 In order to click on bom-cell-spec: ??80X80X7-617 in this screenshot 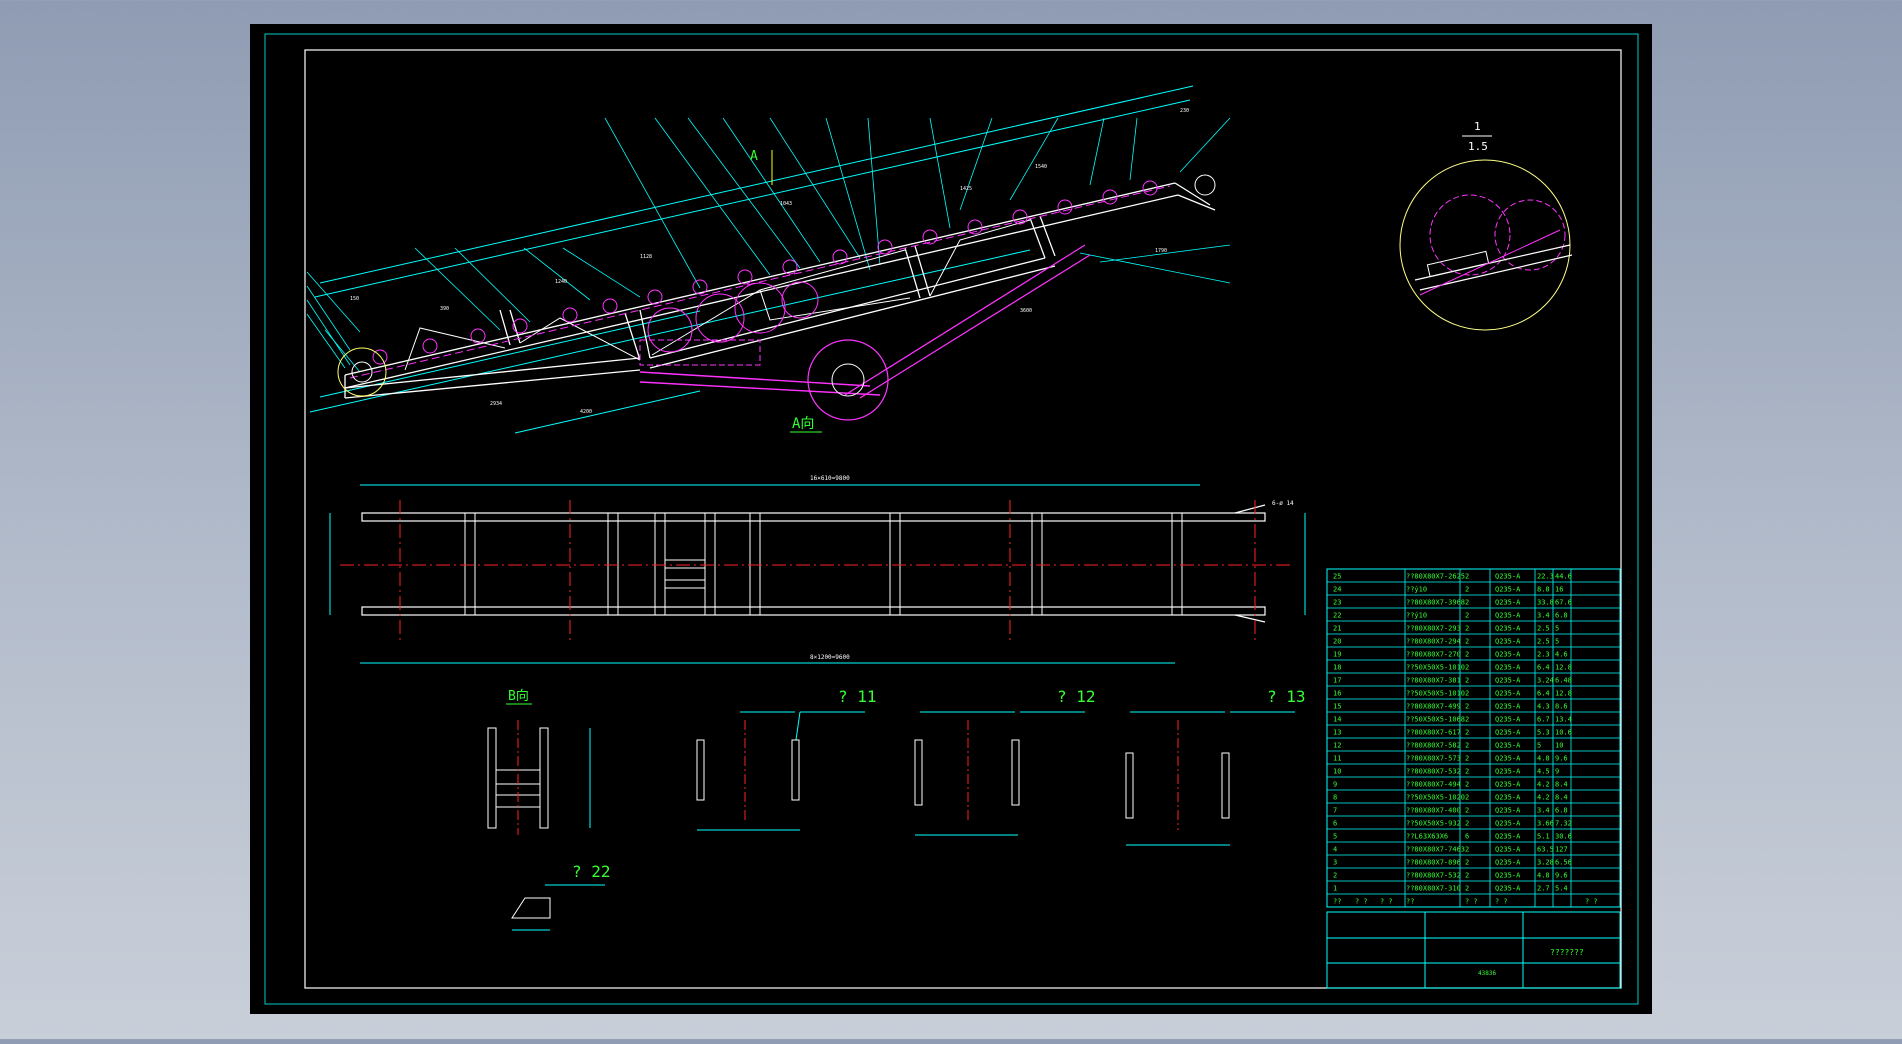, I will do `click(1433, 733)`.